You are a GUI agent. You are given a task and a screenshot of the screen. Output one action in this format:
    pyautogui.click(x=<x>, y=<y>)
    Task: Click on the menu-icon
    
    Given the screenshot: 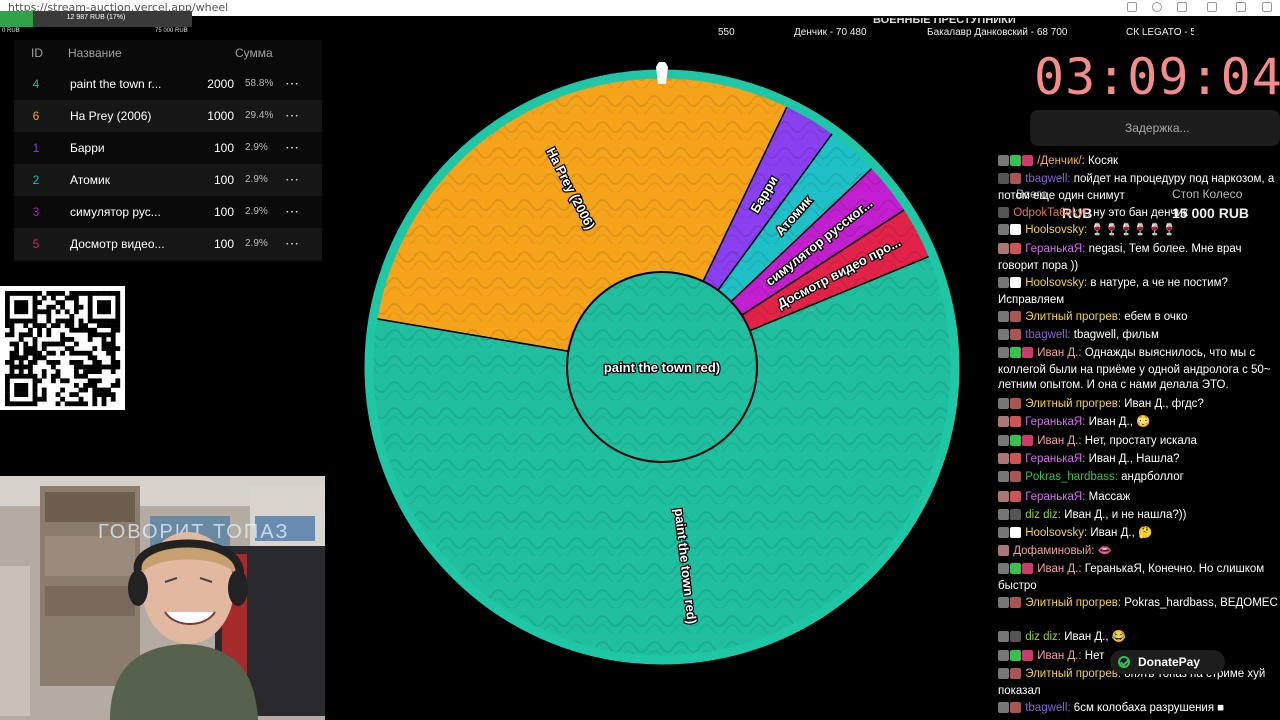 What is the action you would take?
    pyautogui.click(x=1267, y=7)
    